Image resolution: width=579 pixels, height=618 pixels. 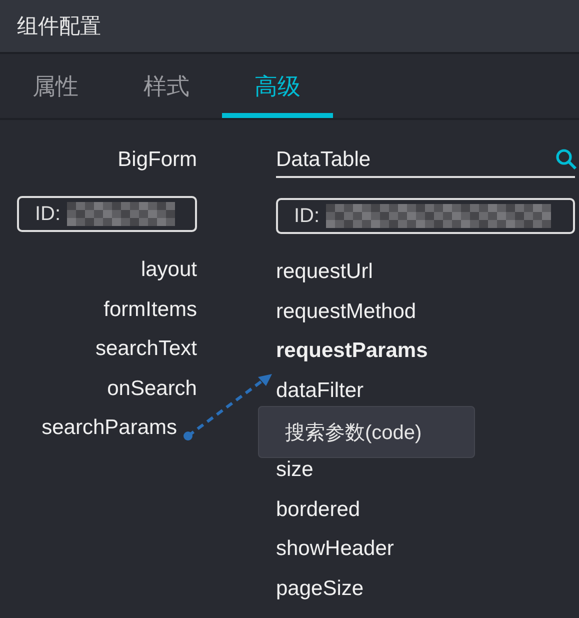 I want to click on tab: 高级, so click(x=277, y=86).